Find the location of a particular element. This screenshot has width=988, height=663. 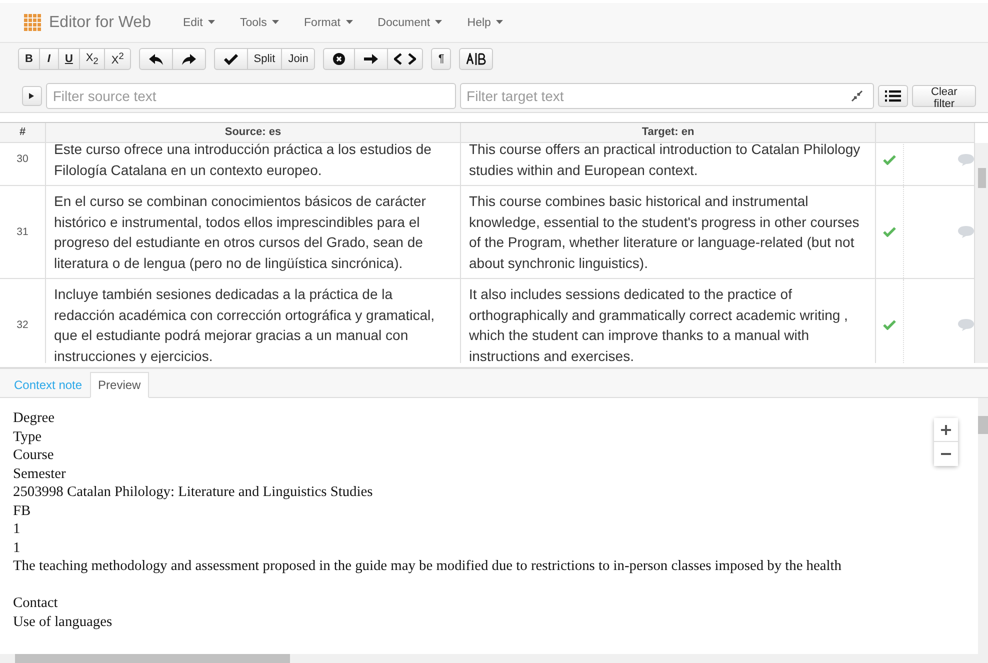

italic-button: I is located at coordinates (48, 59).